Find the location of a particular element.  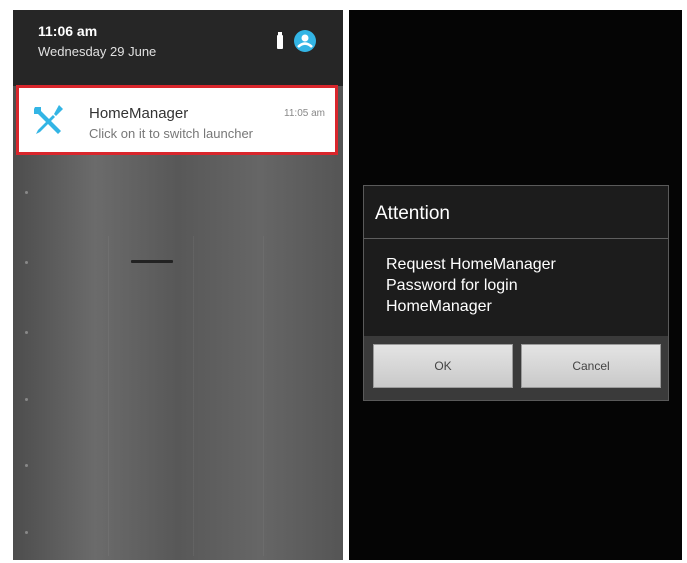

notification-text: Click on it to switch launcher is located at coordinates (171, 133).